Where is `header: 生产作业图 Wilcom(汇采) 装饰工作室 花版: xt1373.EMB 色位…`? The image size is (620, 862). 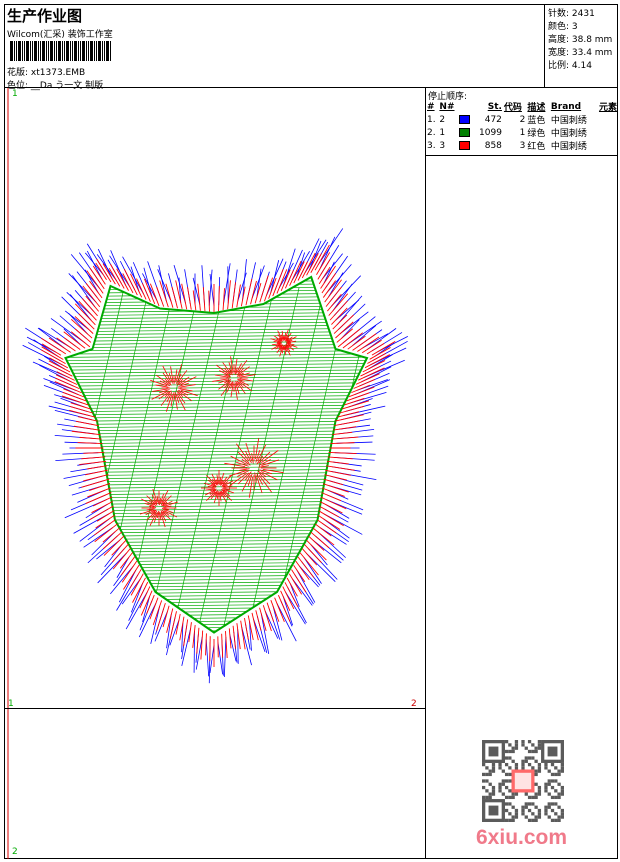
header: 生产作业图 Wilcom(汇采) 装饰工作室 花版: xt1373.EMB 色位… is located at coordinates (274, 46).